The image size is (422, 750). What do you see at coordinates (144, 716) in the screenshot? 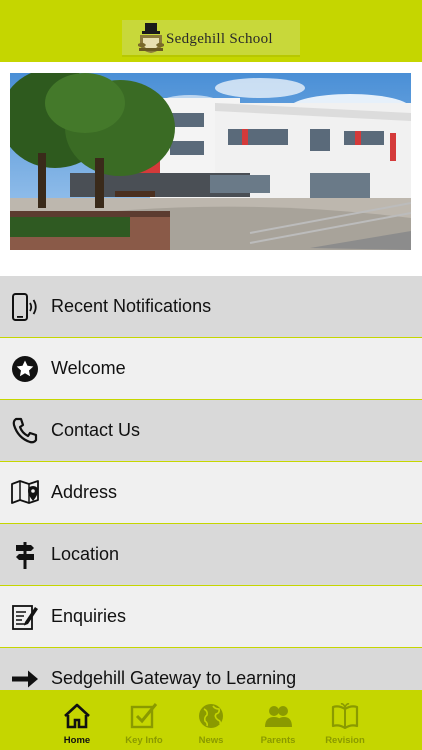
I see `checkbox-icon` at bounding box center [144, 716].